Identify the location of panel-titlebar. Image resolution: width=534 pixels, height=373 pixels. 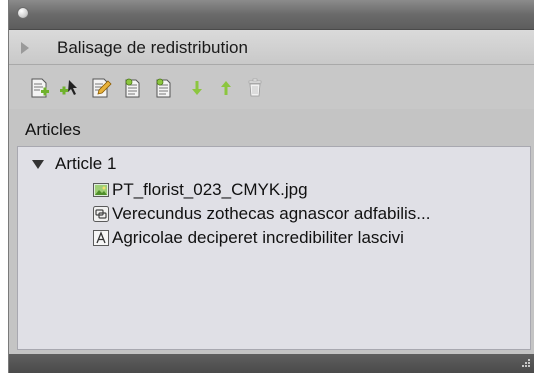
(271, 15).